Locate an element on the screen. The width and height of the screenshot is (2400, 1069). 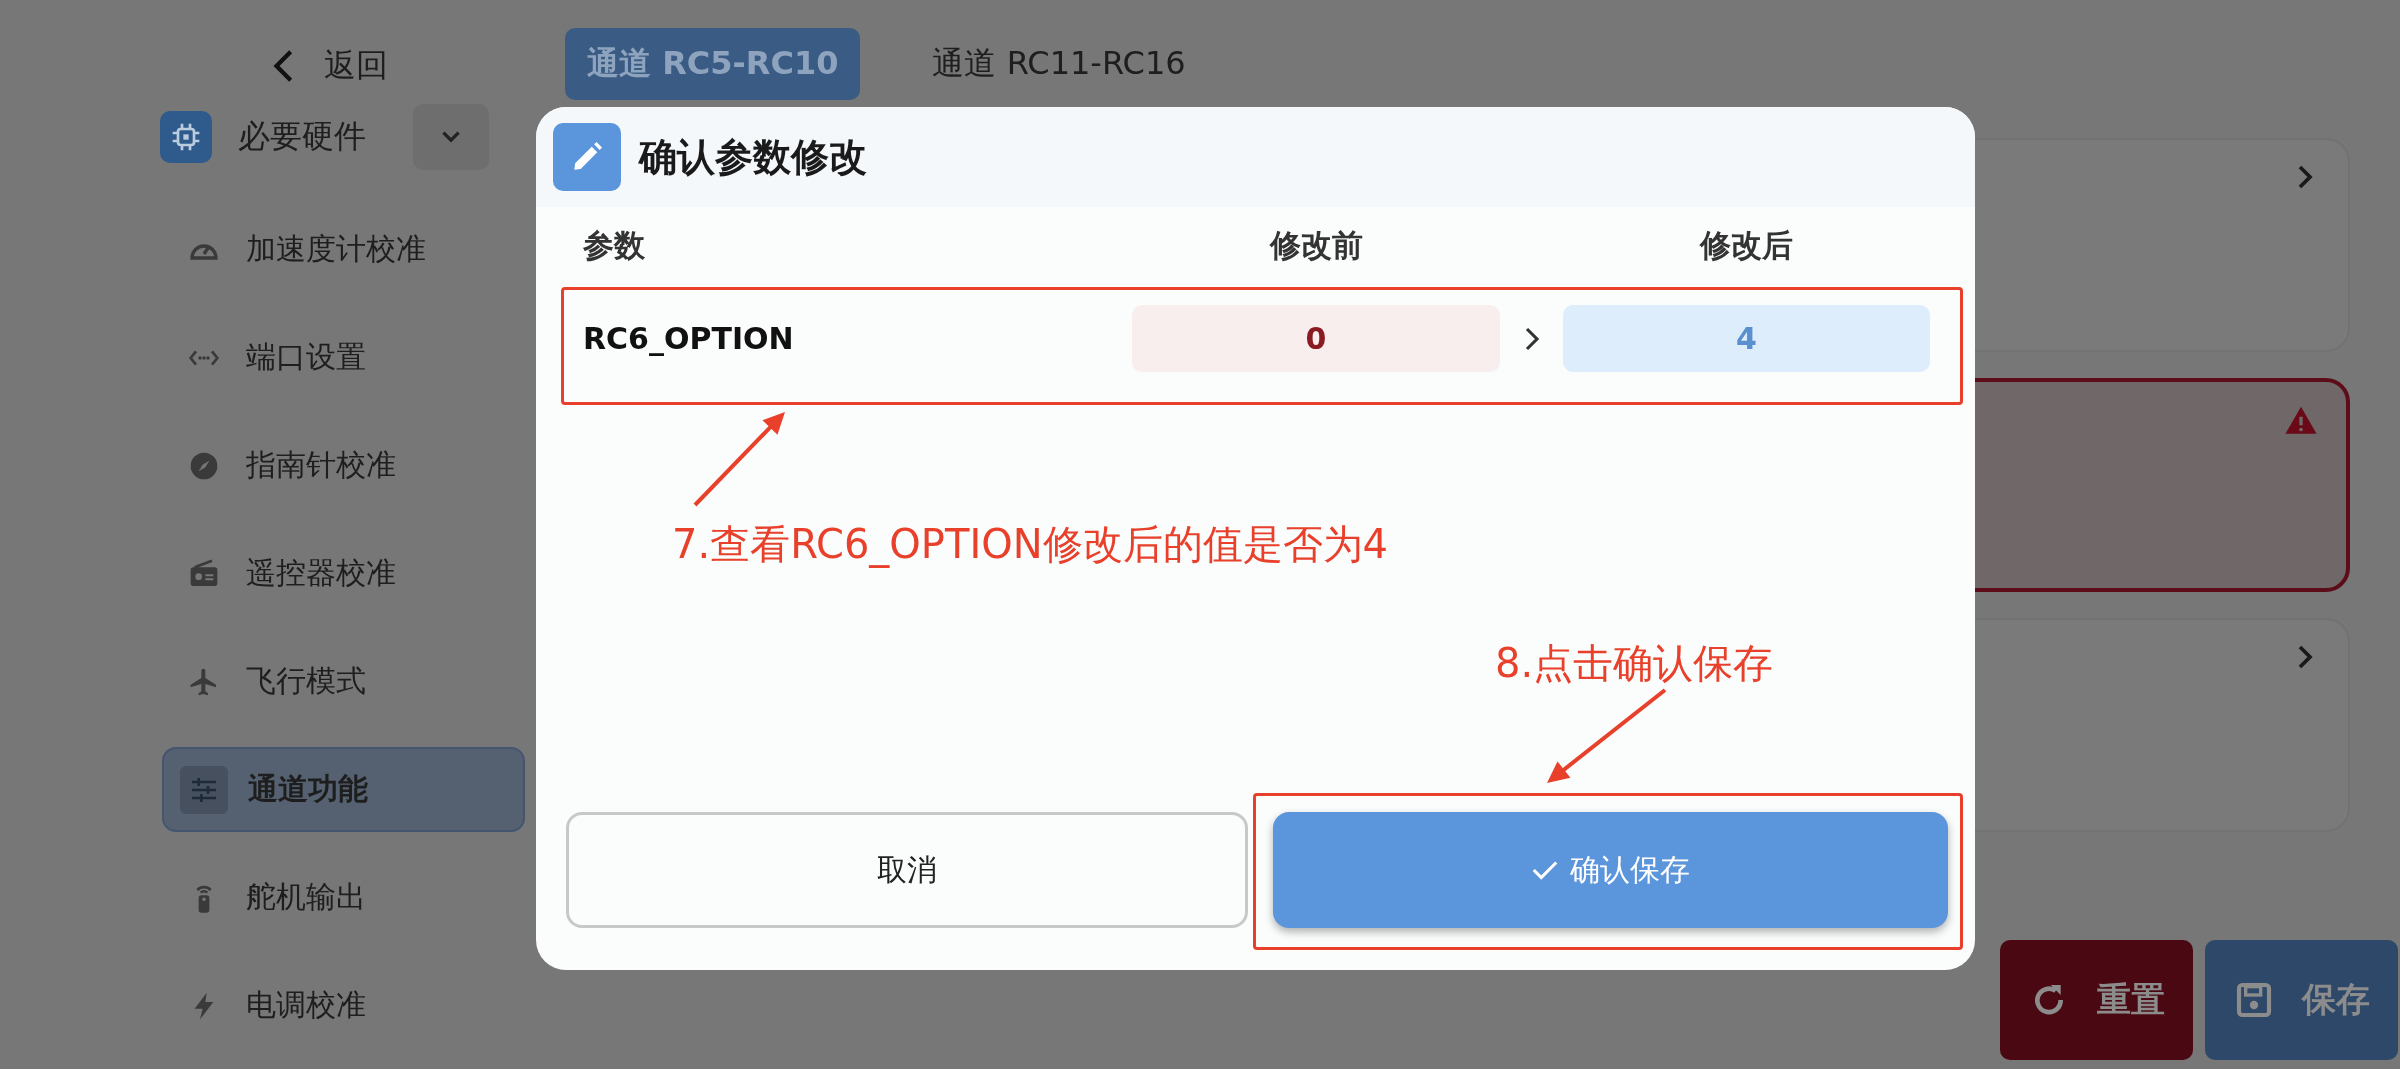
sidebar-item: 加速度计校准 is located at coordinates (343, 249).